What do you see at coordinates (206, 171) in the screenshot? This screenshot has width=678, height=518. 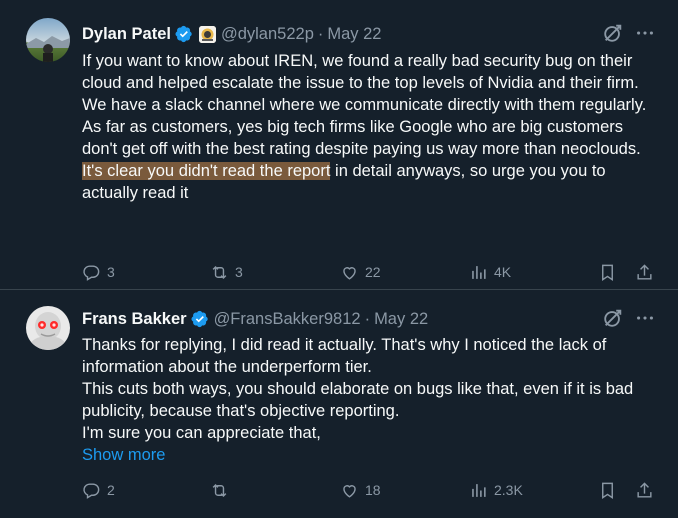 I see `highlighted-text: It's clear you didn't read the report` at bounding box center [206, 171].